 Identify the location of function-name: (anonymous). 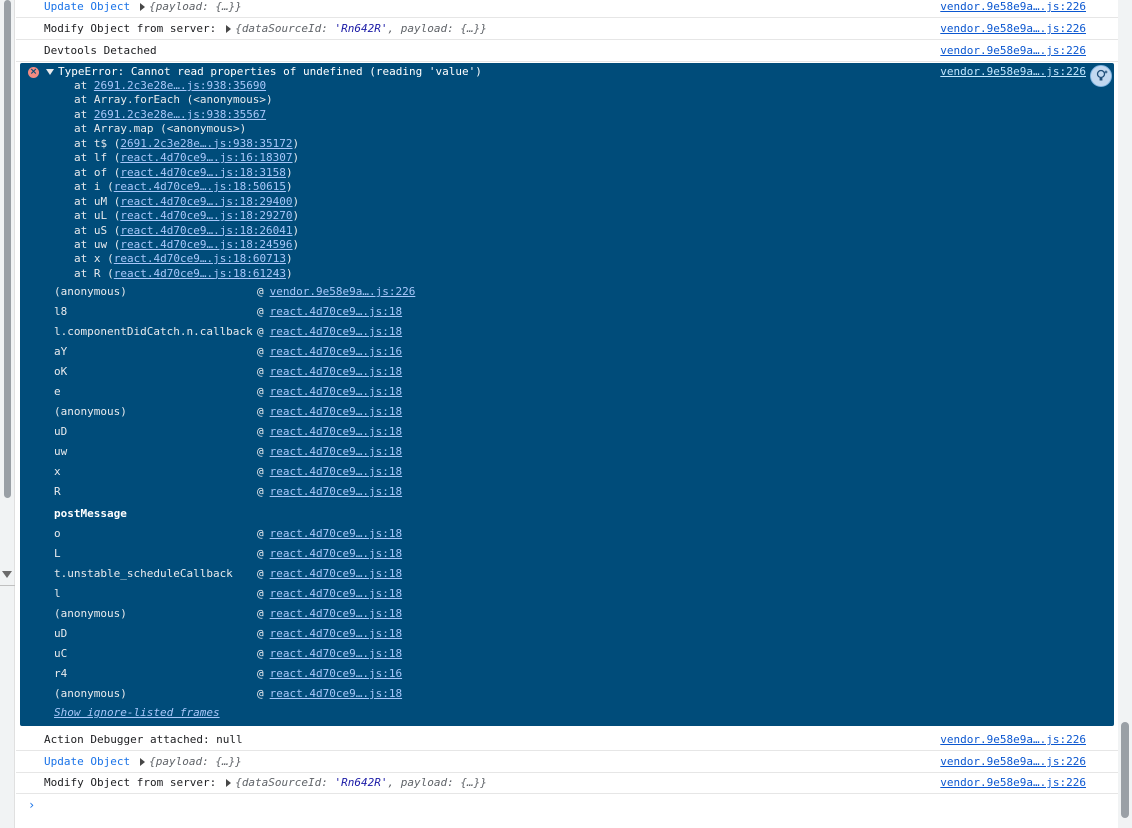
(90, 291).